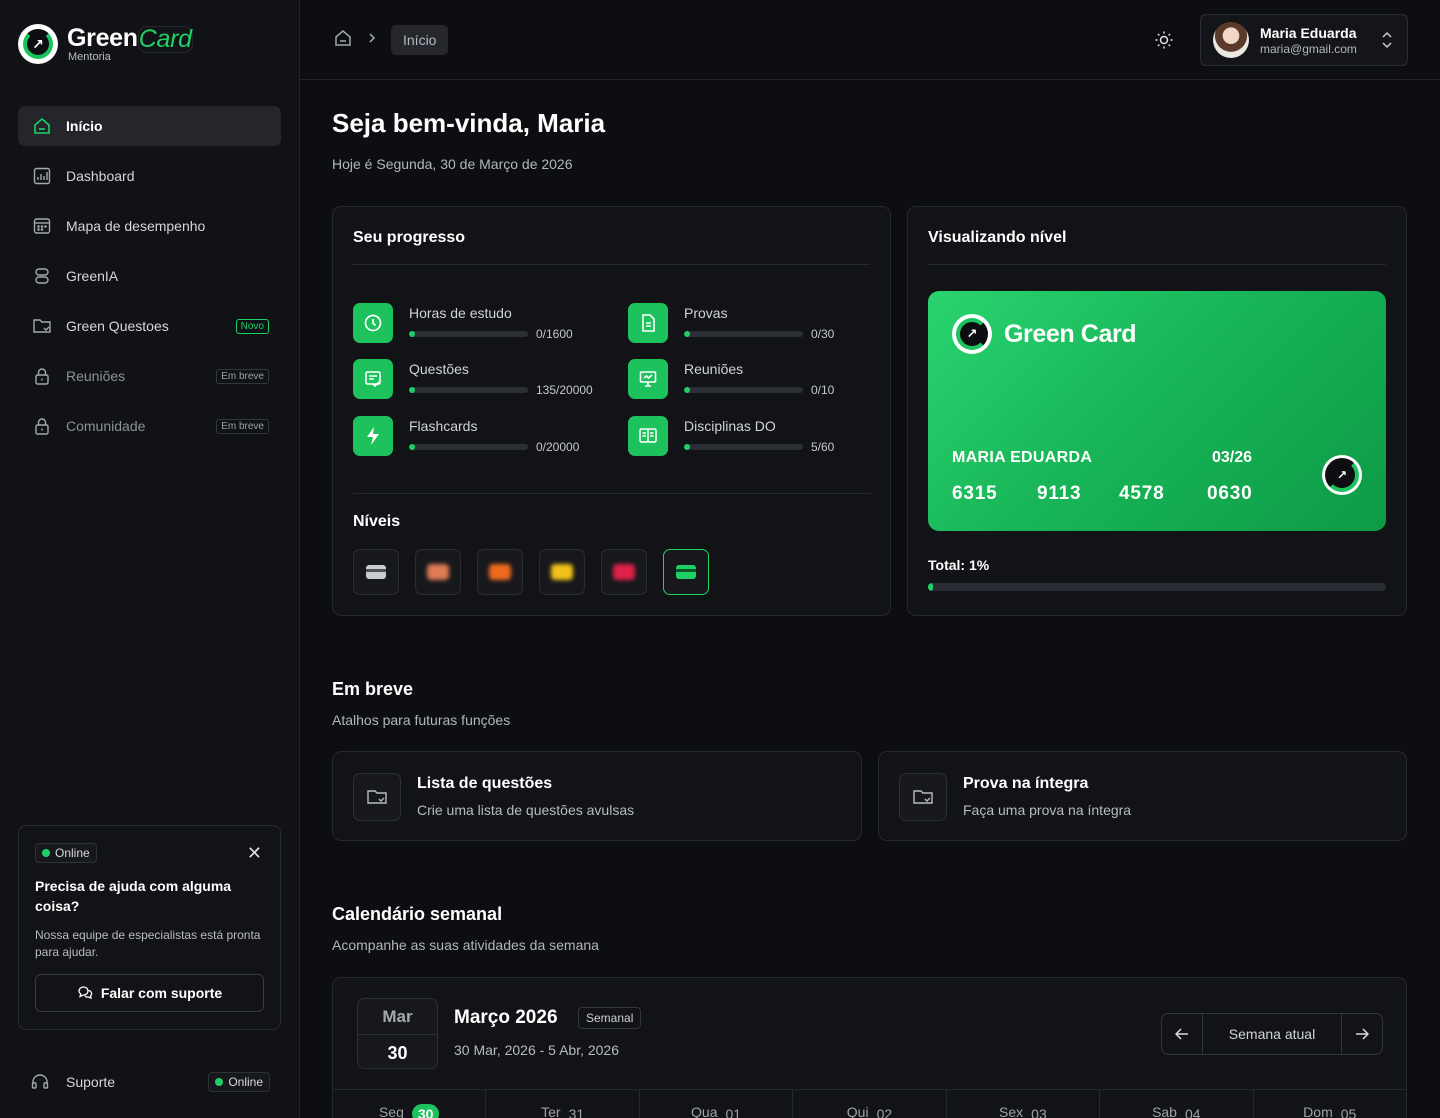  I want to click on calendar-nav: Semana atual, so click(1272, 1034).